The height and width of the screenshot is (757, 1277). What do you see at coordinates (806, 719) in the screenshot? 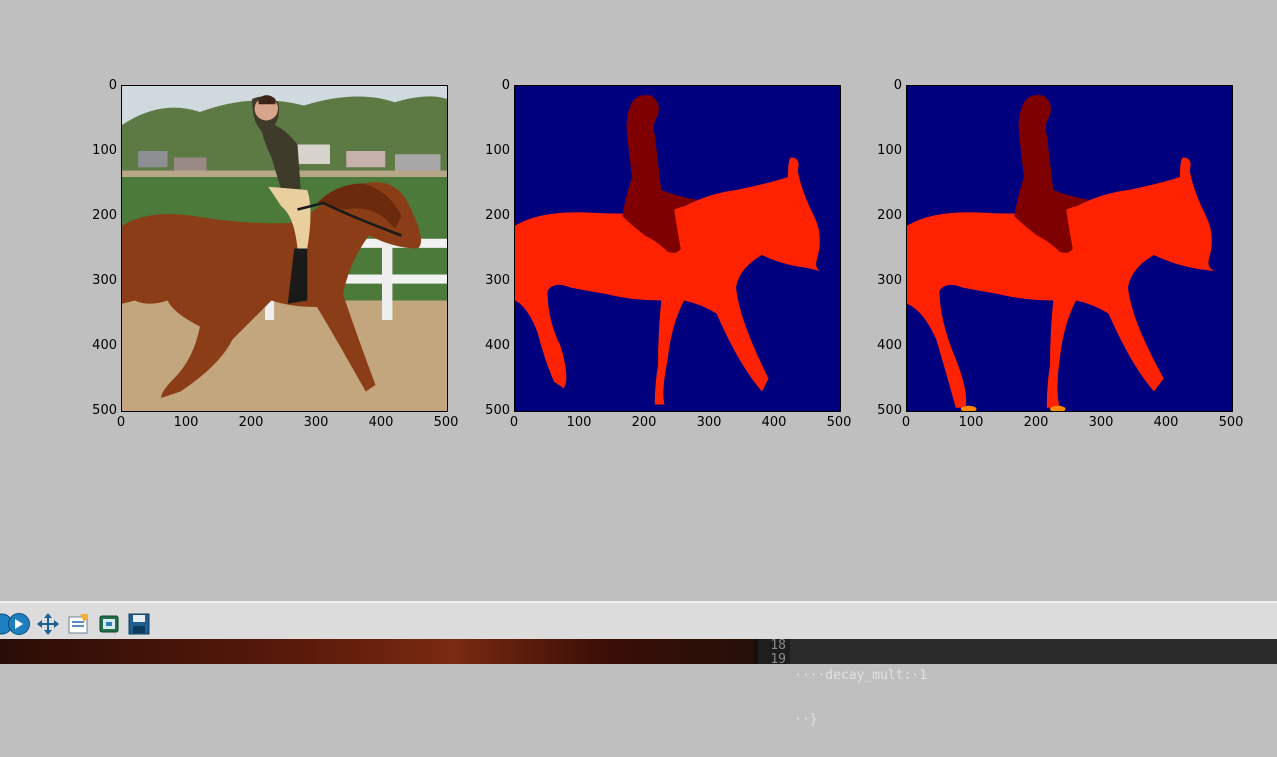
I see `code-line: ··}` at bounding box center [806, 719].